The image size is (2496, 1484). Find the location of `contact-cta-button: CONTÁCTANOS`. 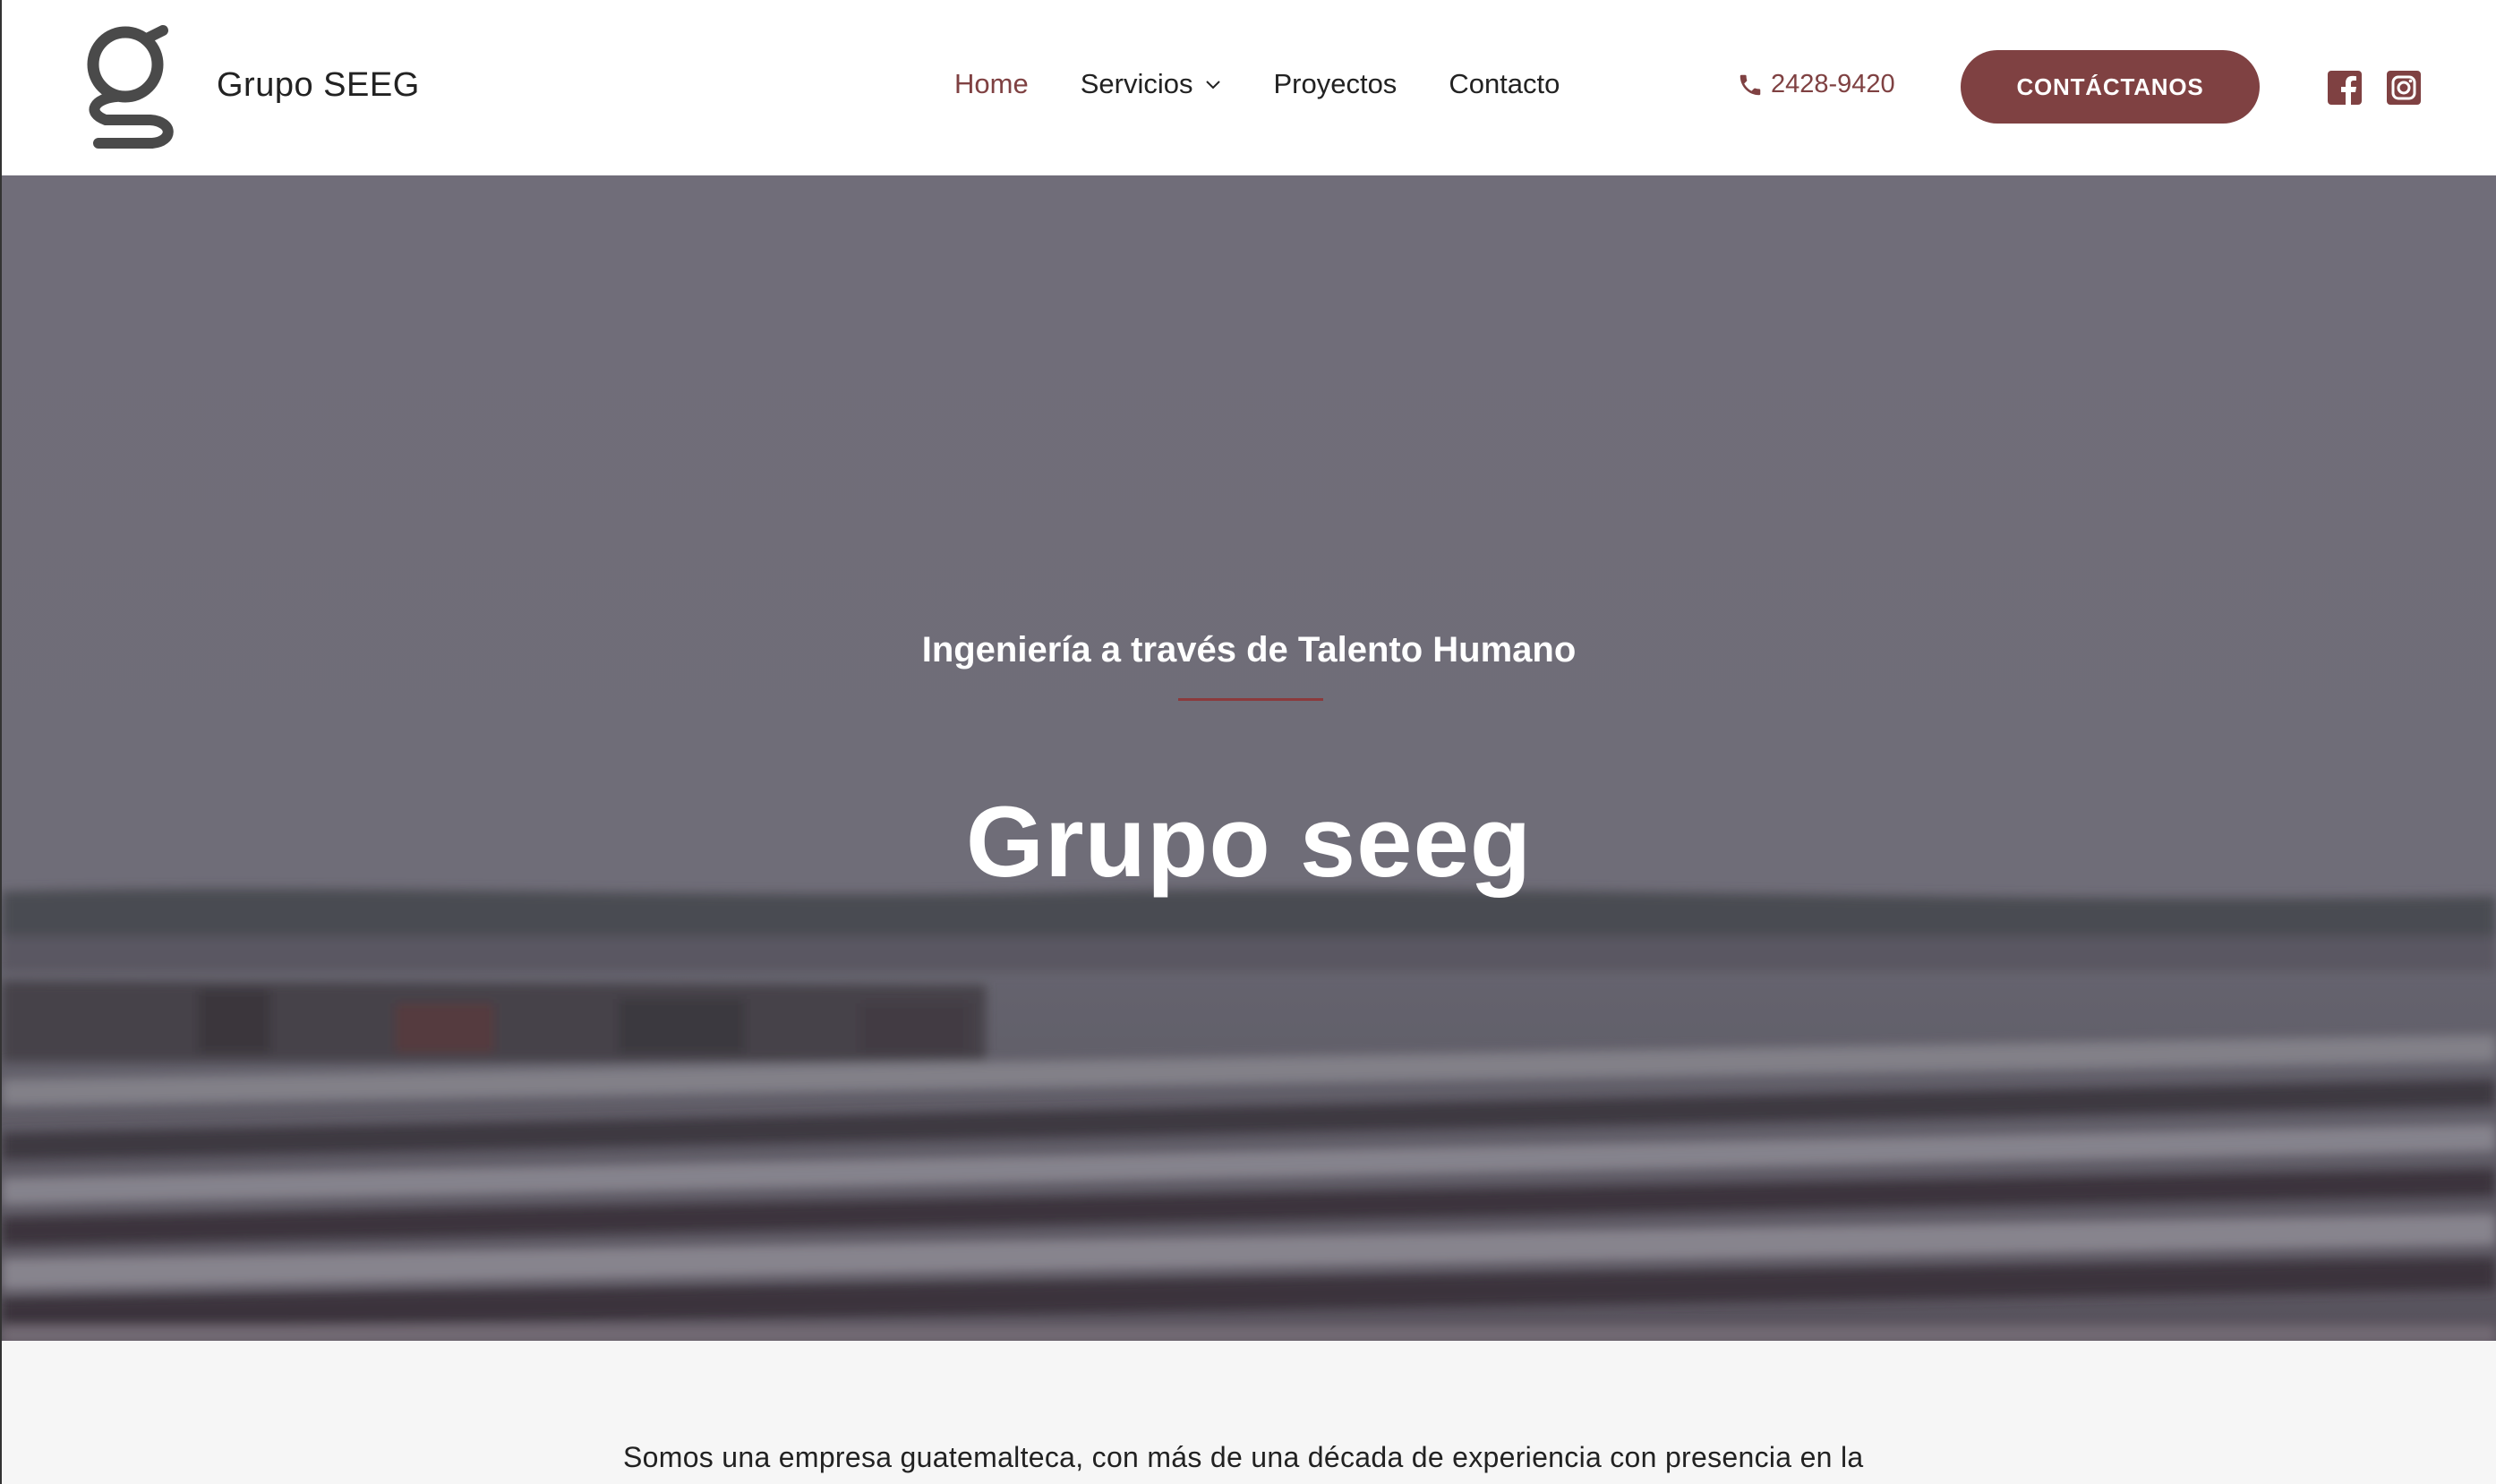

contact-cta-button: CONTÁCTANOS is located at coordinates (2110, 87).